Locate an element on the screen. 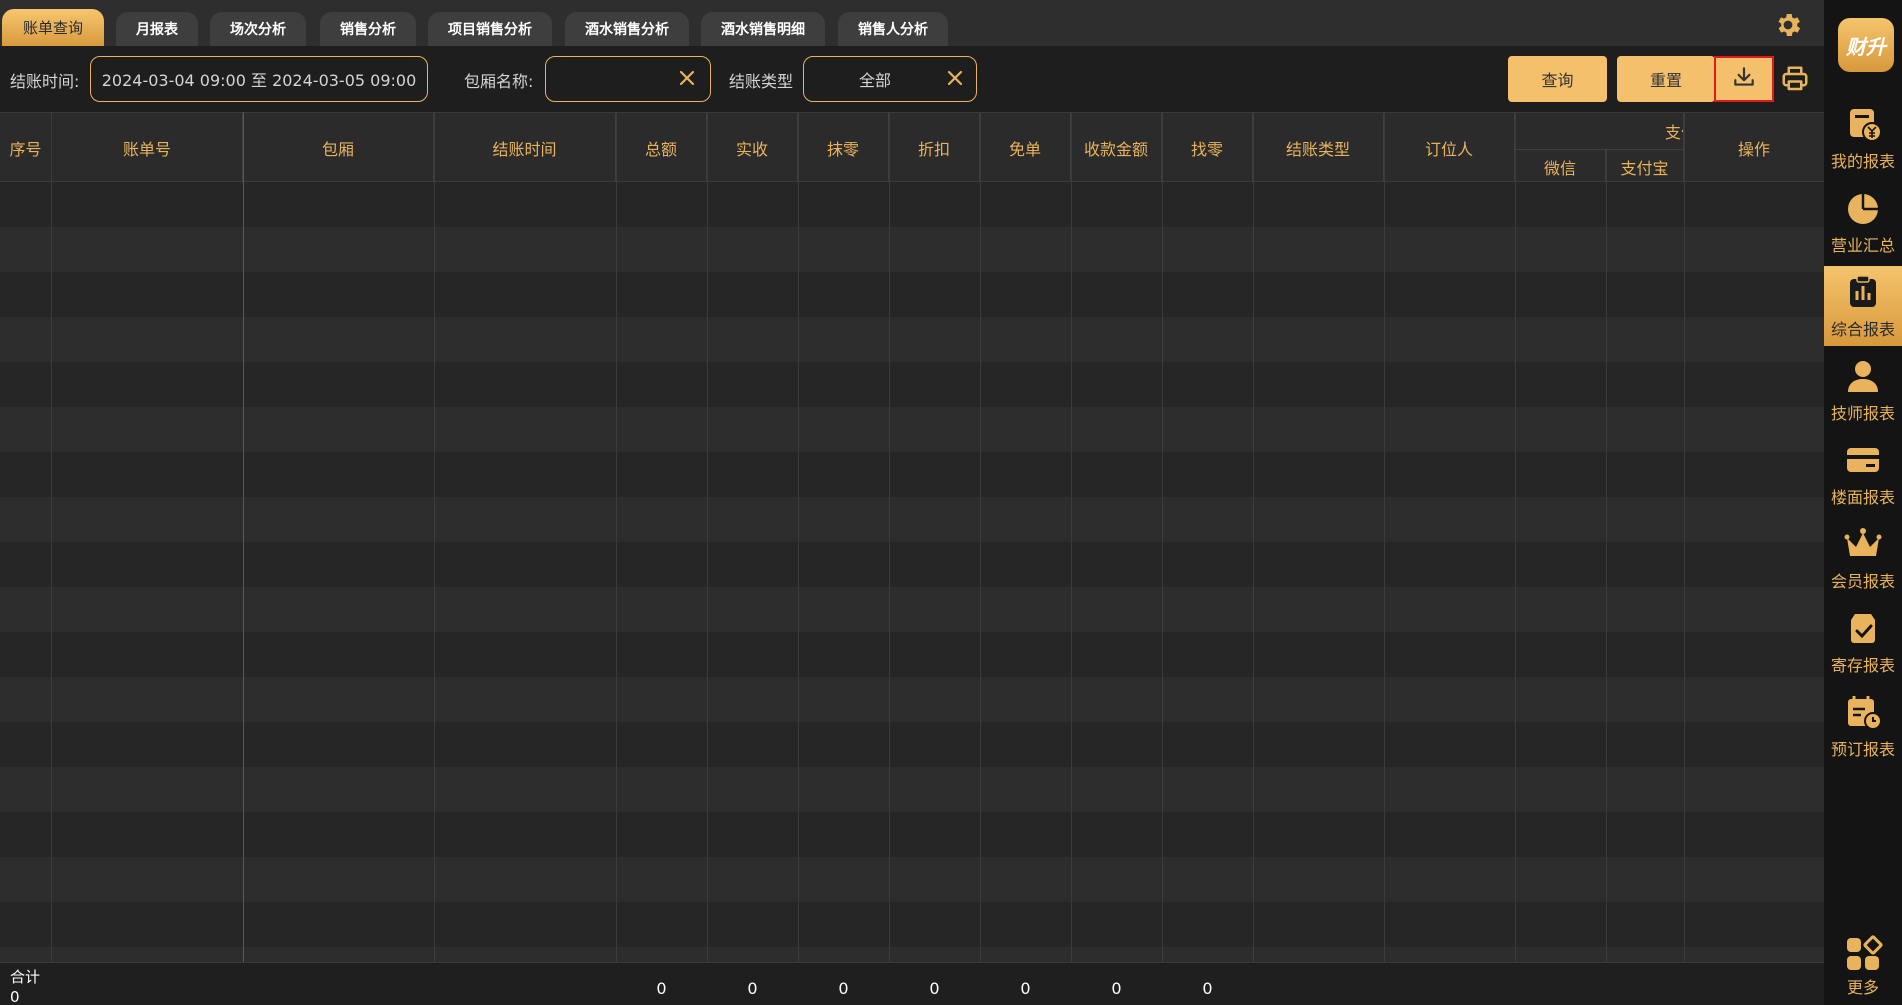 The image size is (1902, 1005). tab-item-sales-analysis: 项目销售分析 is located at coordinates (490, 29).